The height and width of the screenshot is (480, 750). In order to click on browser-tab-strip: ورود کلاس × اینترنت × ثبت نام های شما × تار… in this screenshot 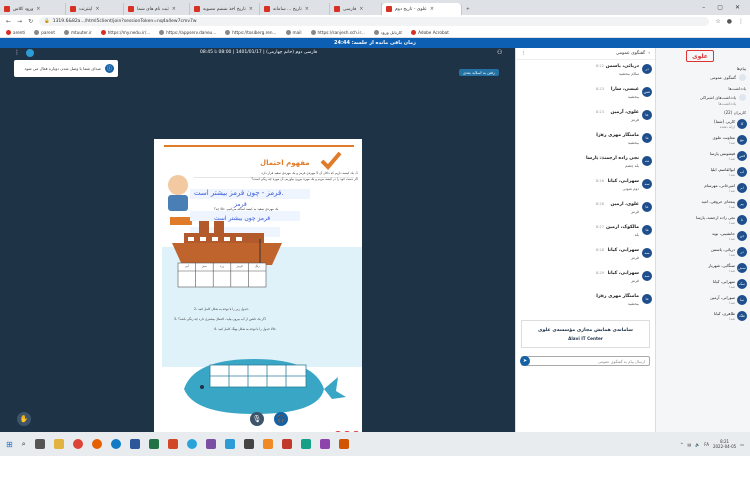, I will do `click(375, 7)`.